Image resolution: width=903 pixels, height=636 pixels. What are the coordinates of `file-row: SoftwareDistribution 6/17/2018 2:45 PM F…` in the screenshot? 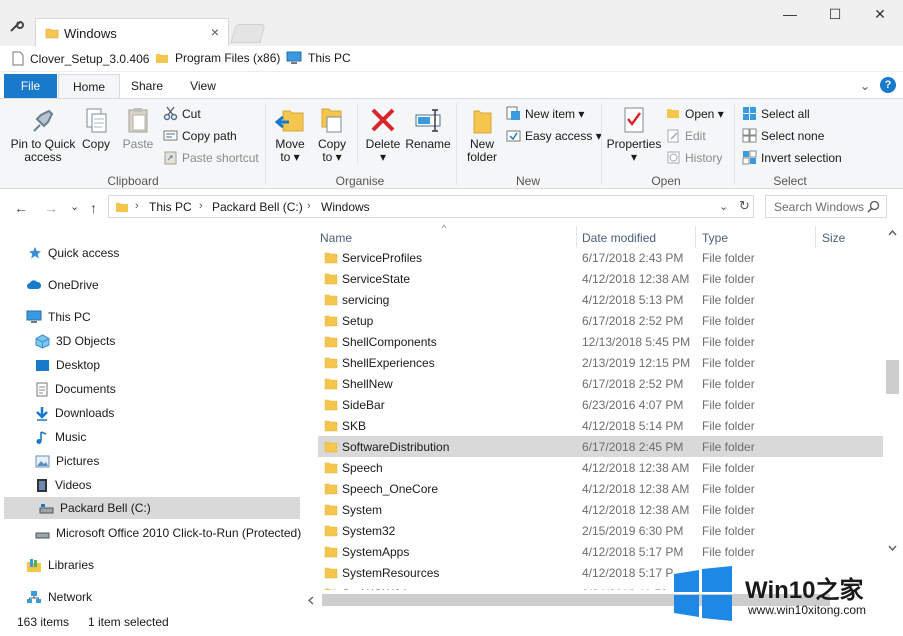 It's located at (600, 446).